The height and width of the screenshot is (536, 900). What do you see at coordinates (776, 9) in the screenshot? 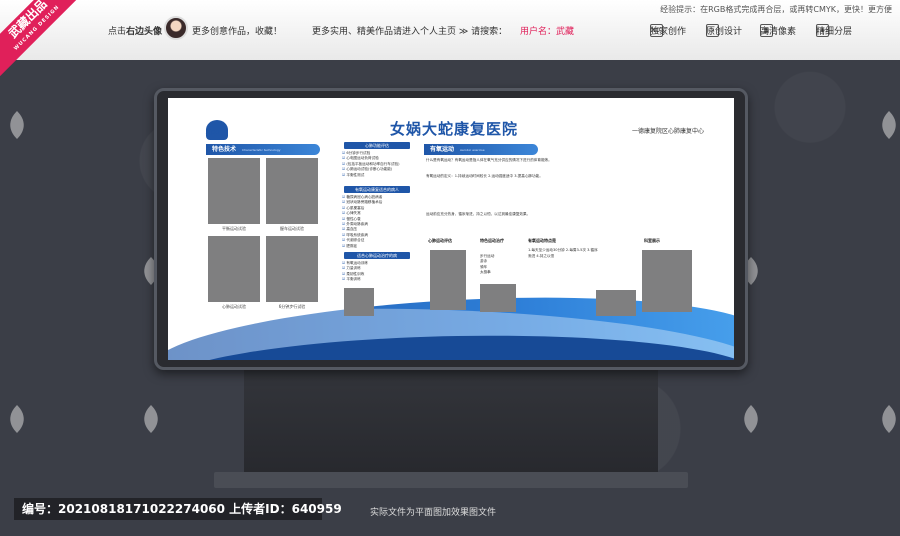
I see `tip-text: 经验提示：在RGB格式完成再合层，或再转CMYK，更快！更方便` at bounding box center [776, 9].